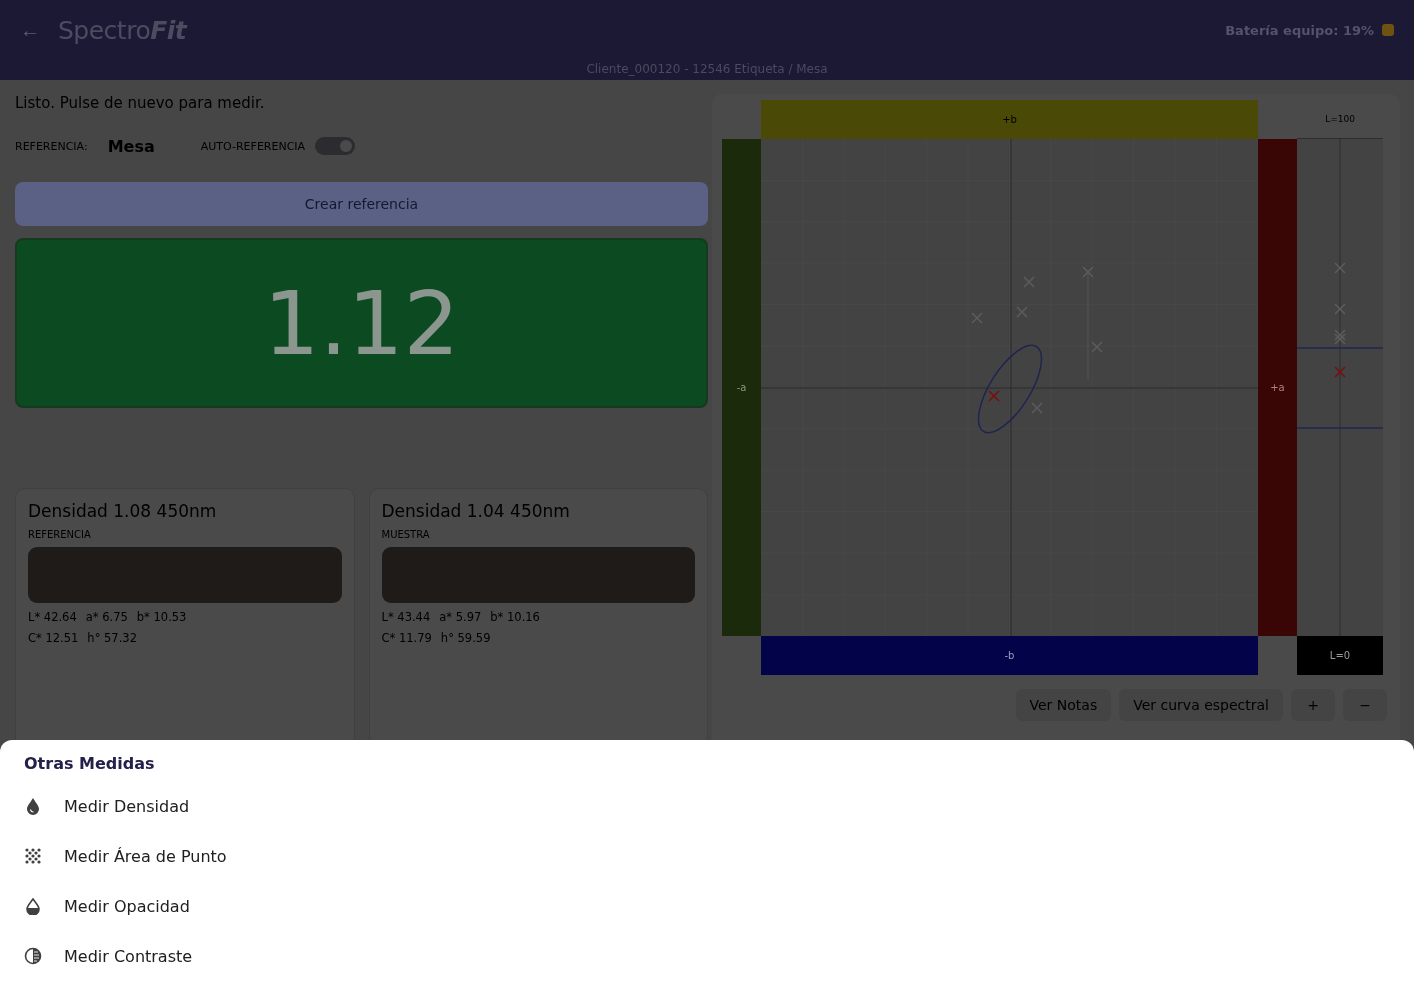 The width and height of the screenshot is (1414, 1002). I want to click on back-button: ←, so click(30, 30).